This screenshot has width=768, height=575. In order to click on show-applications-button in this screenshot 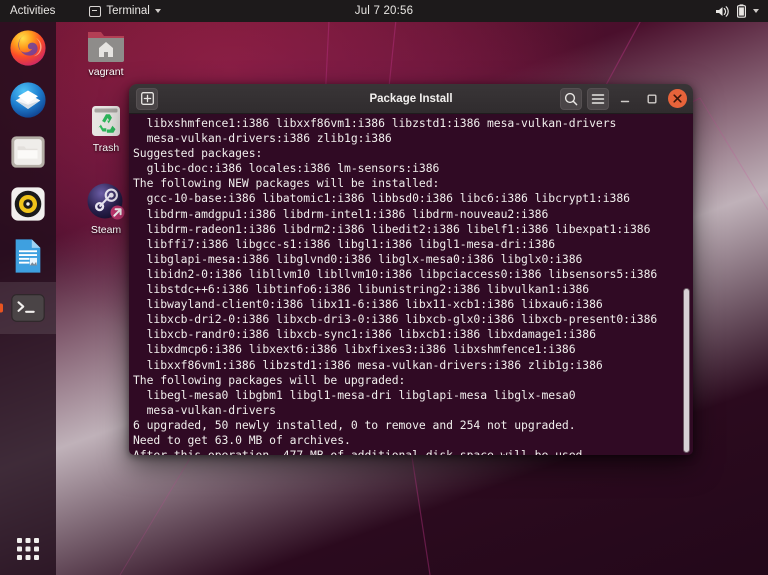, I will do `click(28, 549)`.